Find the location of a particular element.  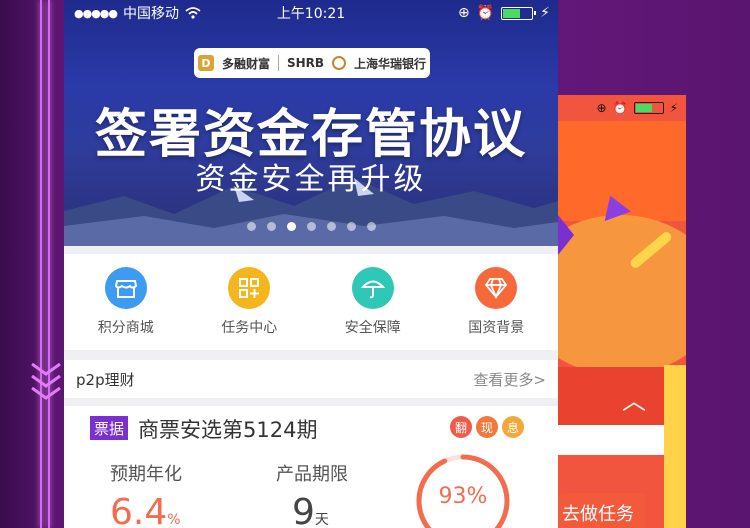

back-decor-column is located at coordinates (675, 446).